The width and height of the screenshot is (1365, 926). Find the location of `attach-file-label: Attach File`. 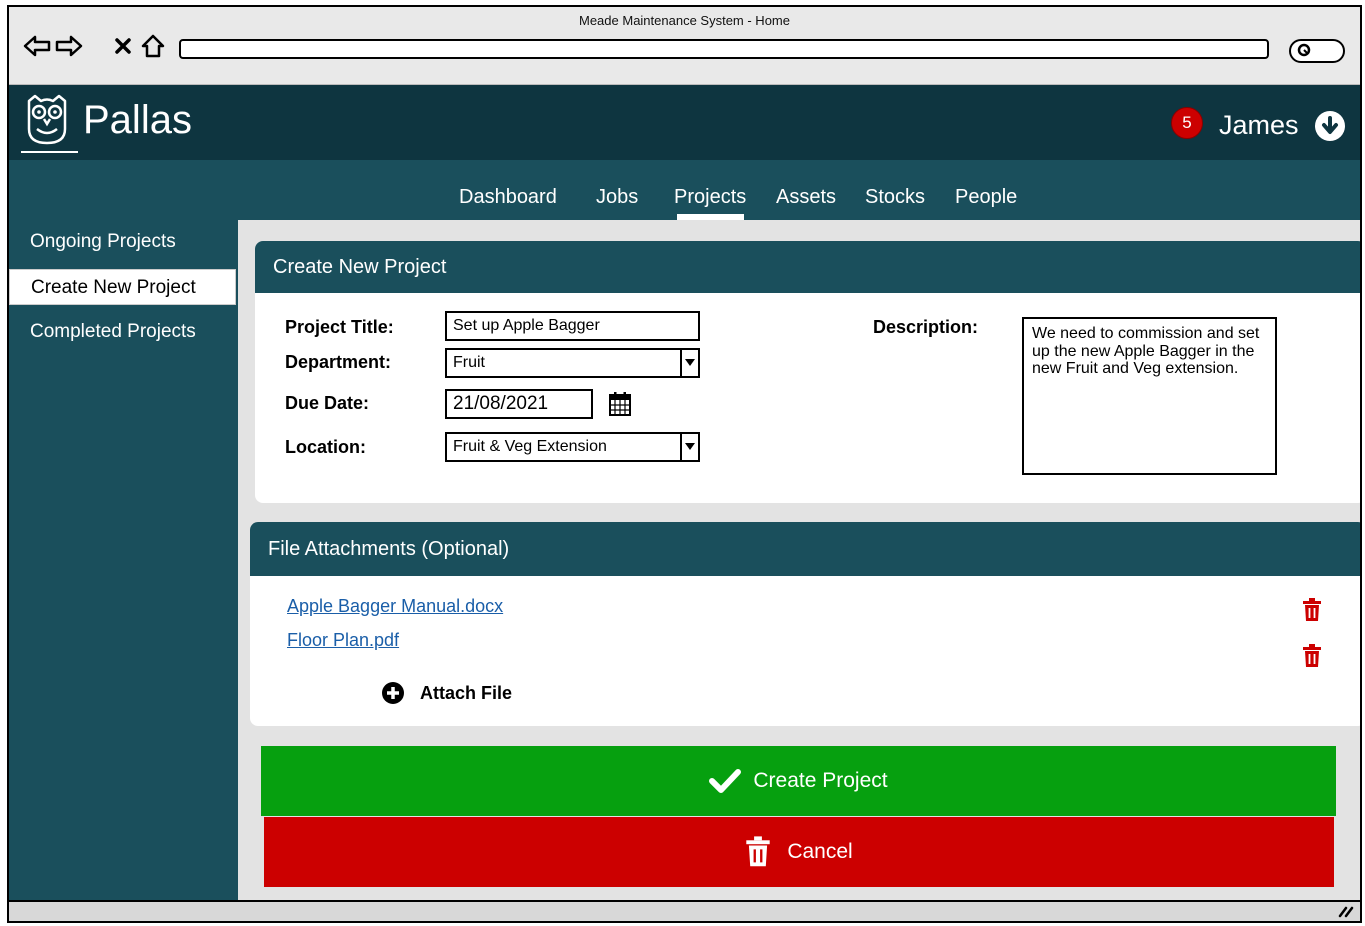

attach-file-label: Attach File is located at coordinates (466, 692).